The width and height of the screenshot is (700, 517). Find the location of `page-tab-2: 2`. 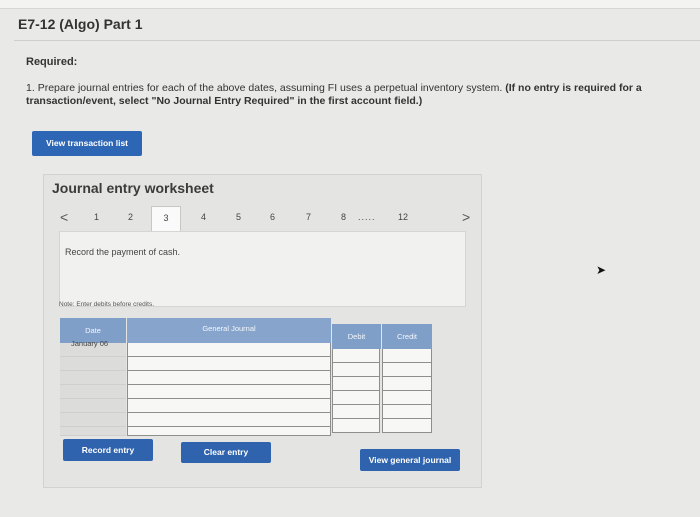

page-tab-2: 2 is located at coordinates (130, 218).